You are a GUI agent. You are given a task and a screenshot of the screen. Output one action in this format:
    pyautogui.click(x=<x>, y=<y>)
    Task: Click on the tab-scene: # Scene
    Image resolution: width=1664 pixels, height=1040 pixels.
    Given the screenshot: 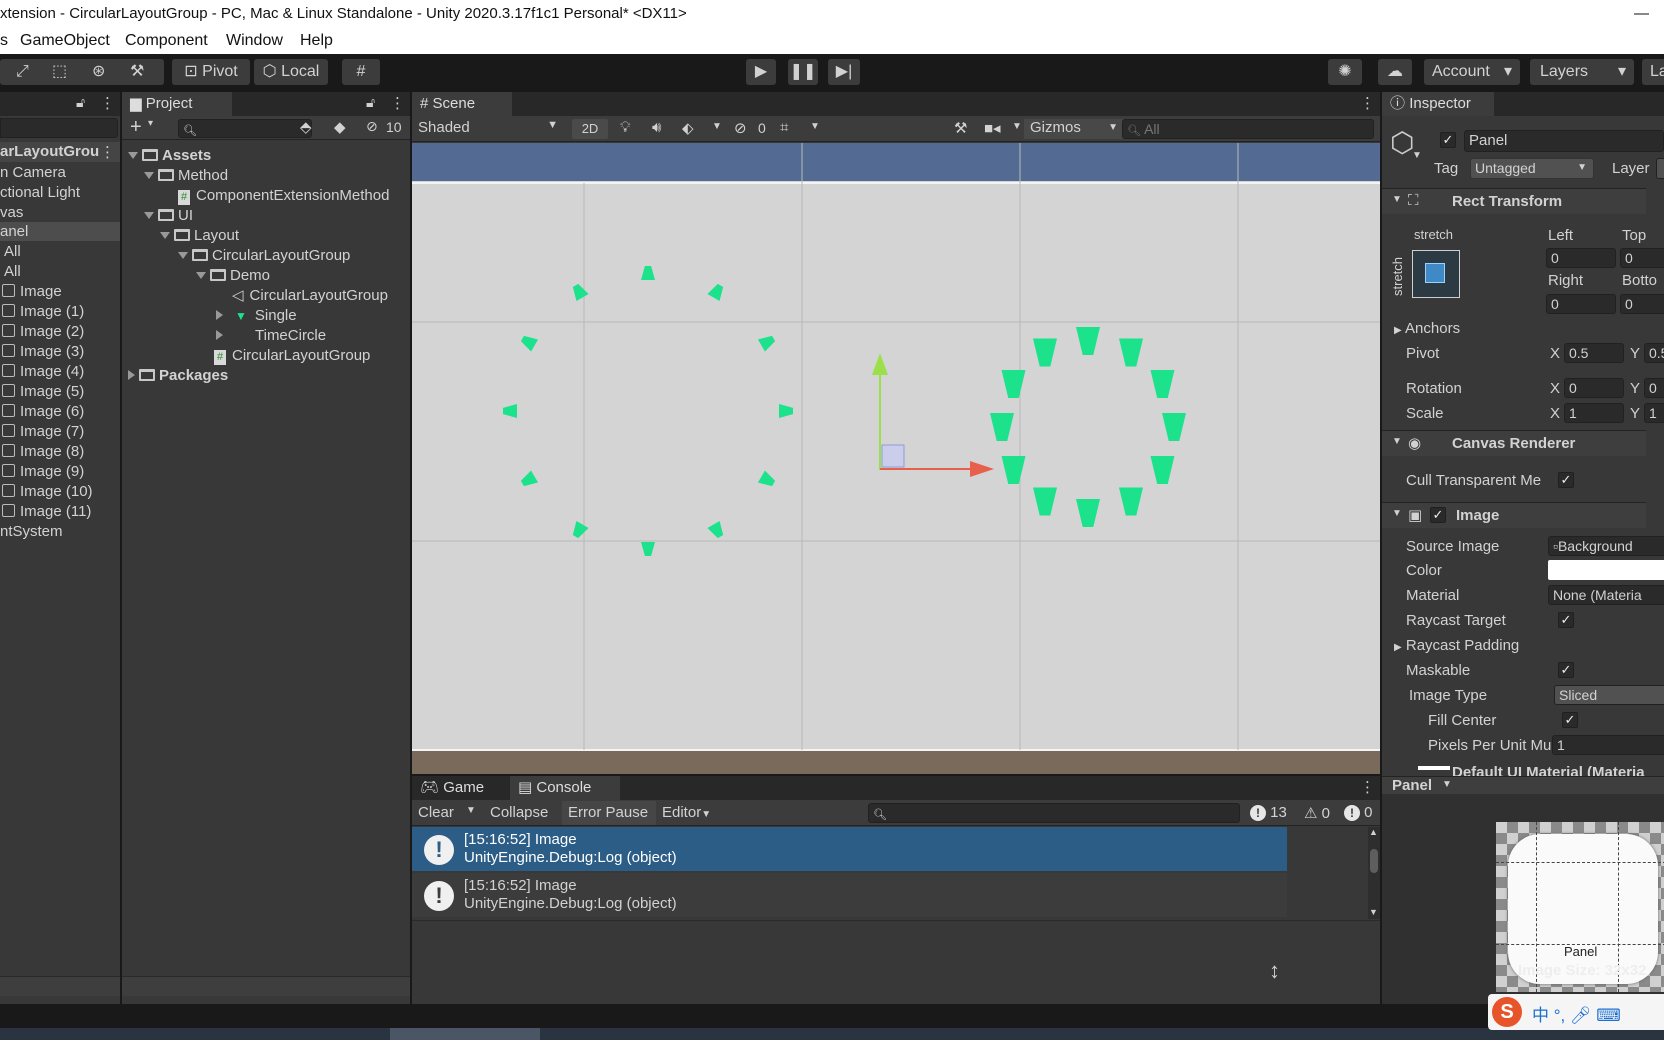 What is the action you would take?
    pyautogui.click(x=462, y=104)
    